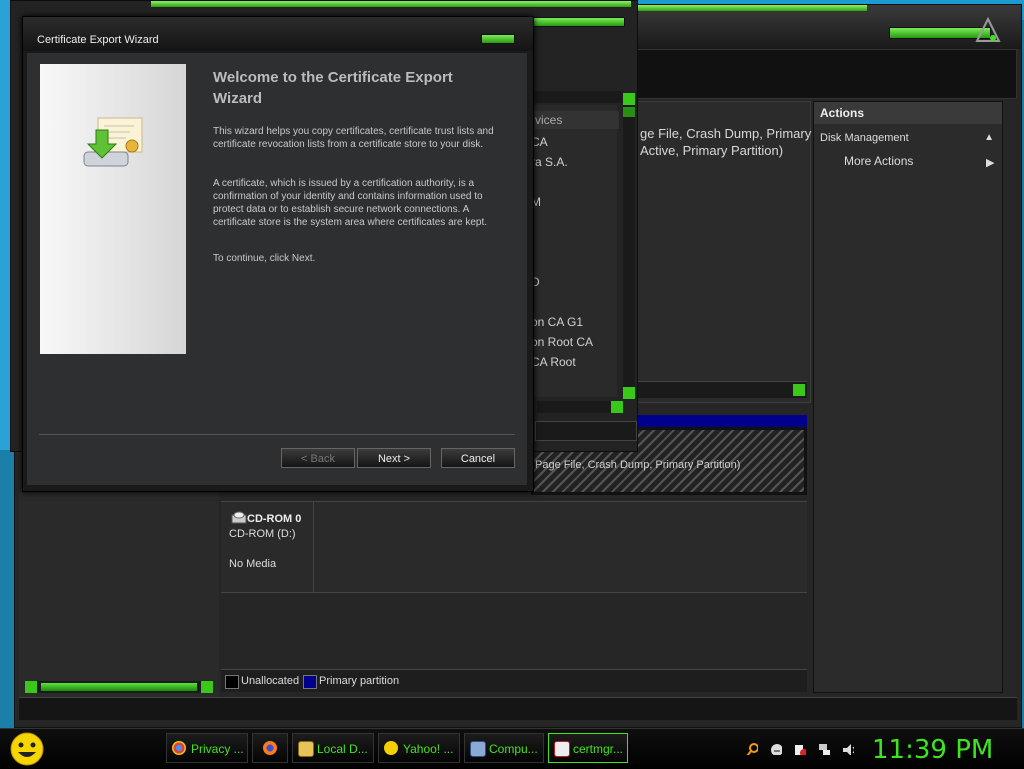 This screenshot has height=769, width=1024. Describe the element at coordinates (253, 564) in the screenshot. I see `cdrom-status: No Media` at that location.